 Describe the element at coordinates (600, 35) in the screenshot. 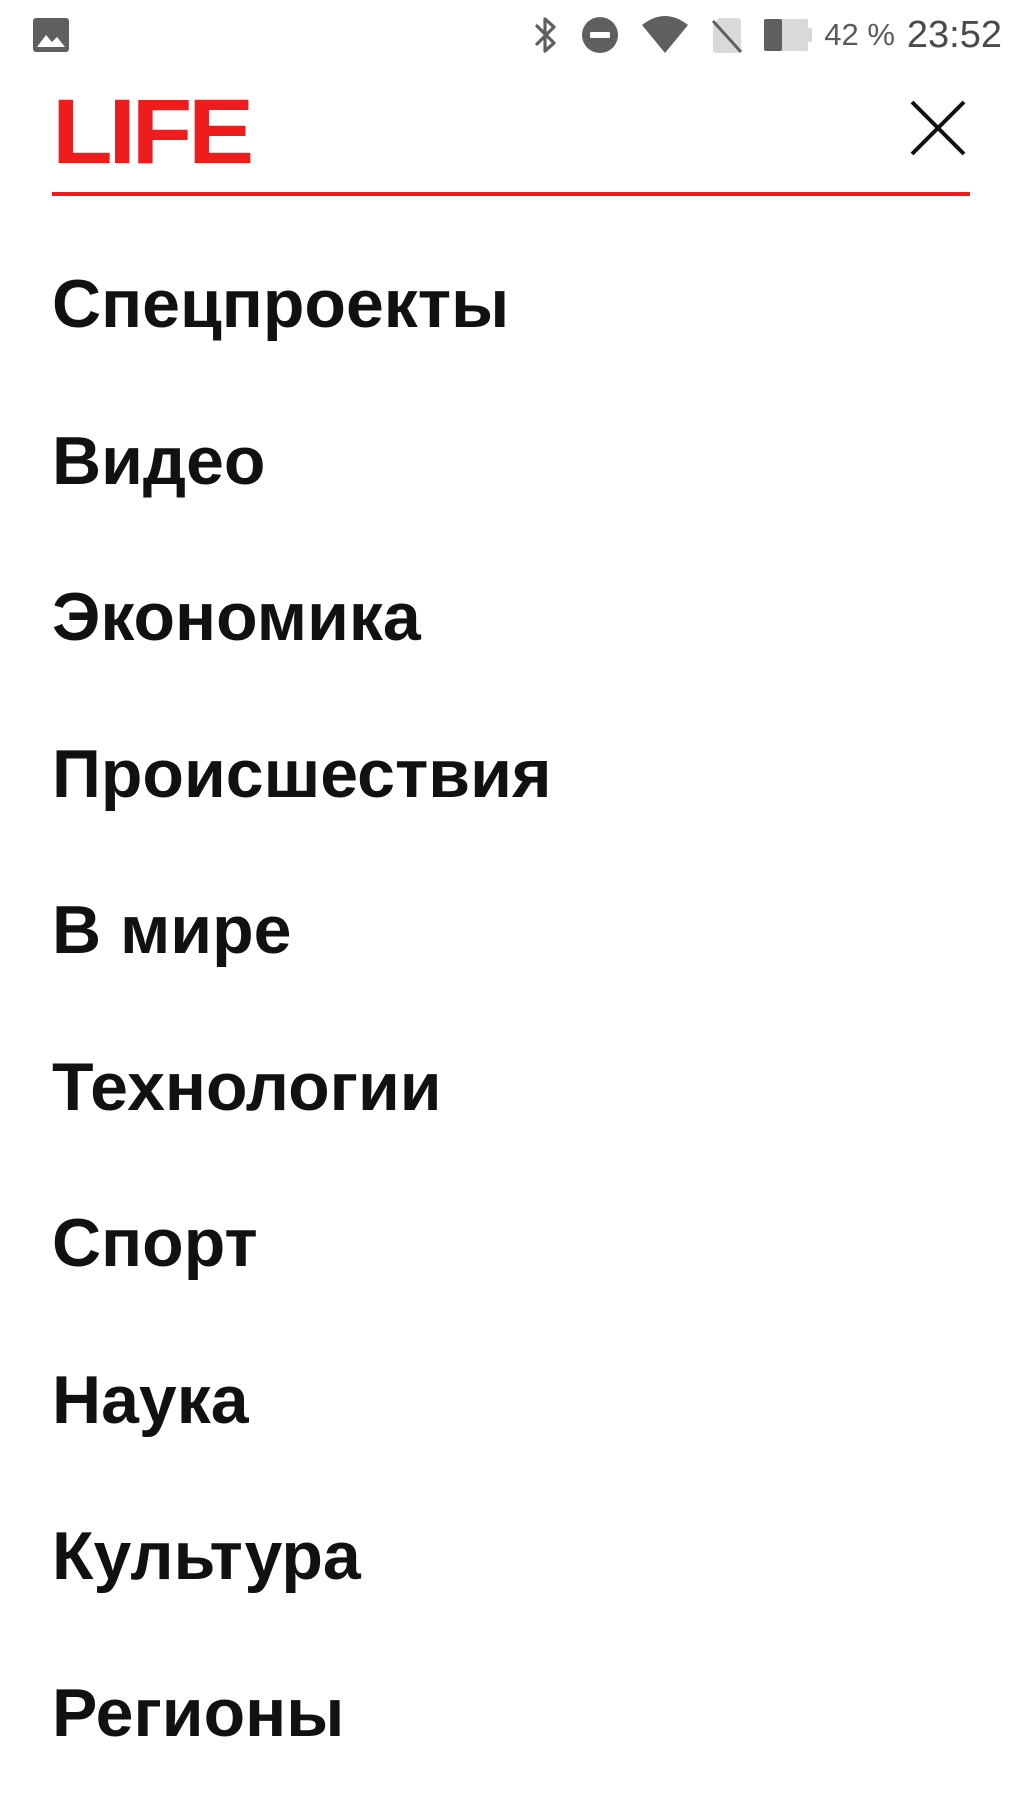

I see `do-not-disturb-icon` at that location.